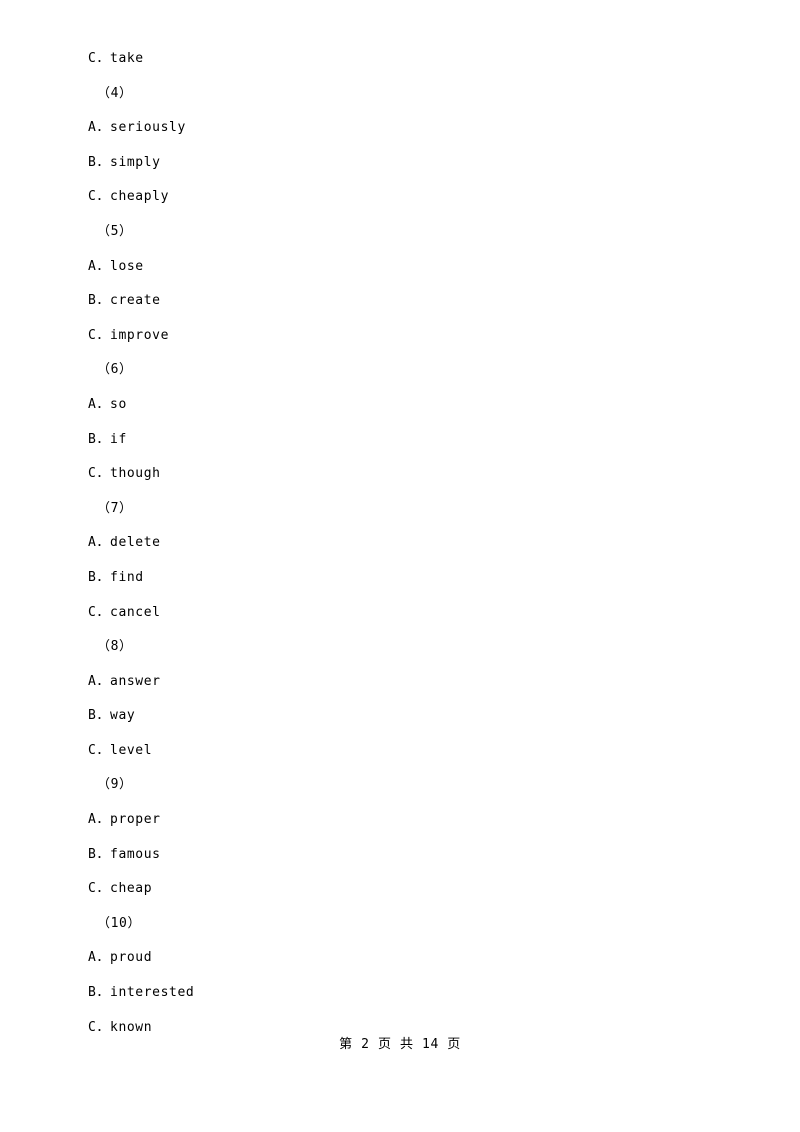 The height and width of the screenshot is (1132, 800). Describe the element at coordinates (107, 404) in the screenshot. I see `answer-option: A．so` at that location.